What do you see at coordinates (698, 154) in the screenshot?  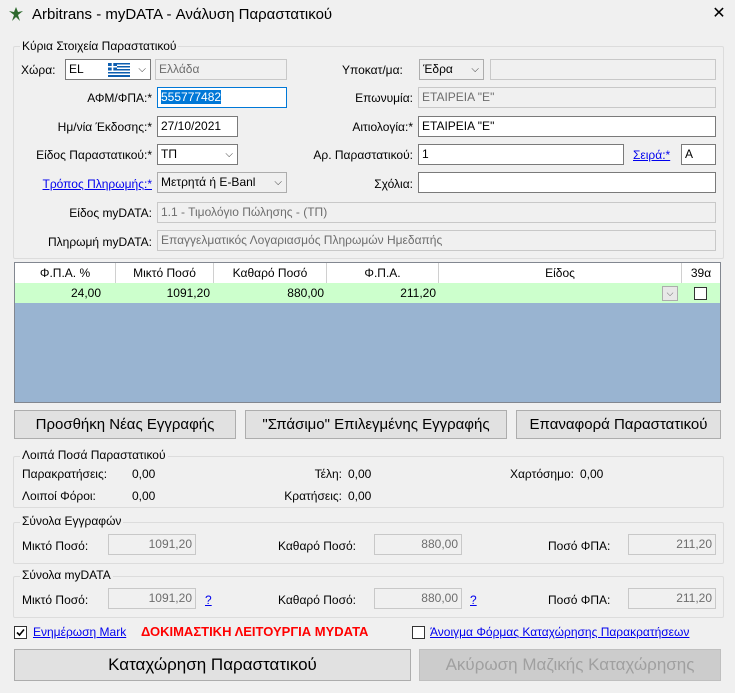 I see `series-input: A` at bounding box center [698, 154].